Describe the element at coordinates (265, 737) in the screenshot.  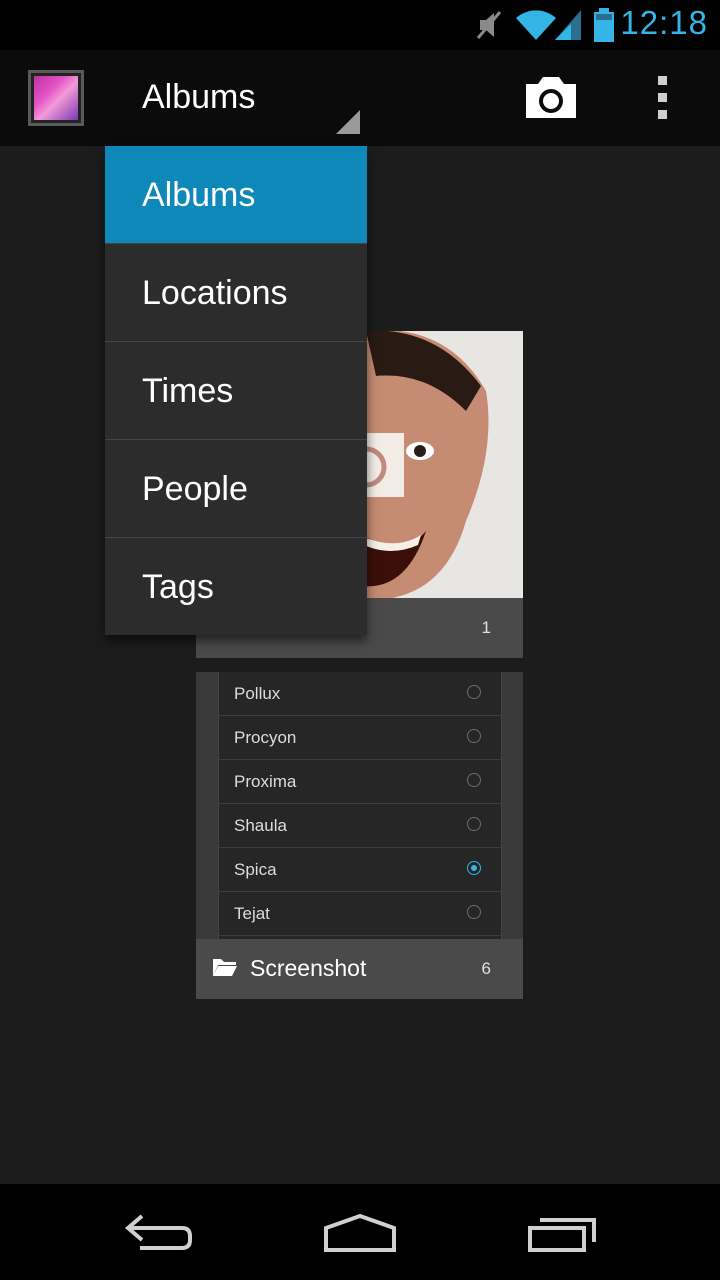
I see `thumbnail-row-label: Procyon` at that location.